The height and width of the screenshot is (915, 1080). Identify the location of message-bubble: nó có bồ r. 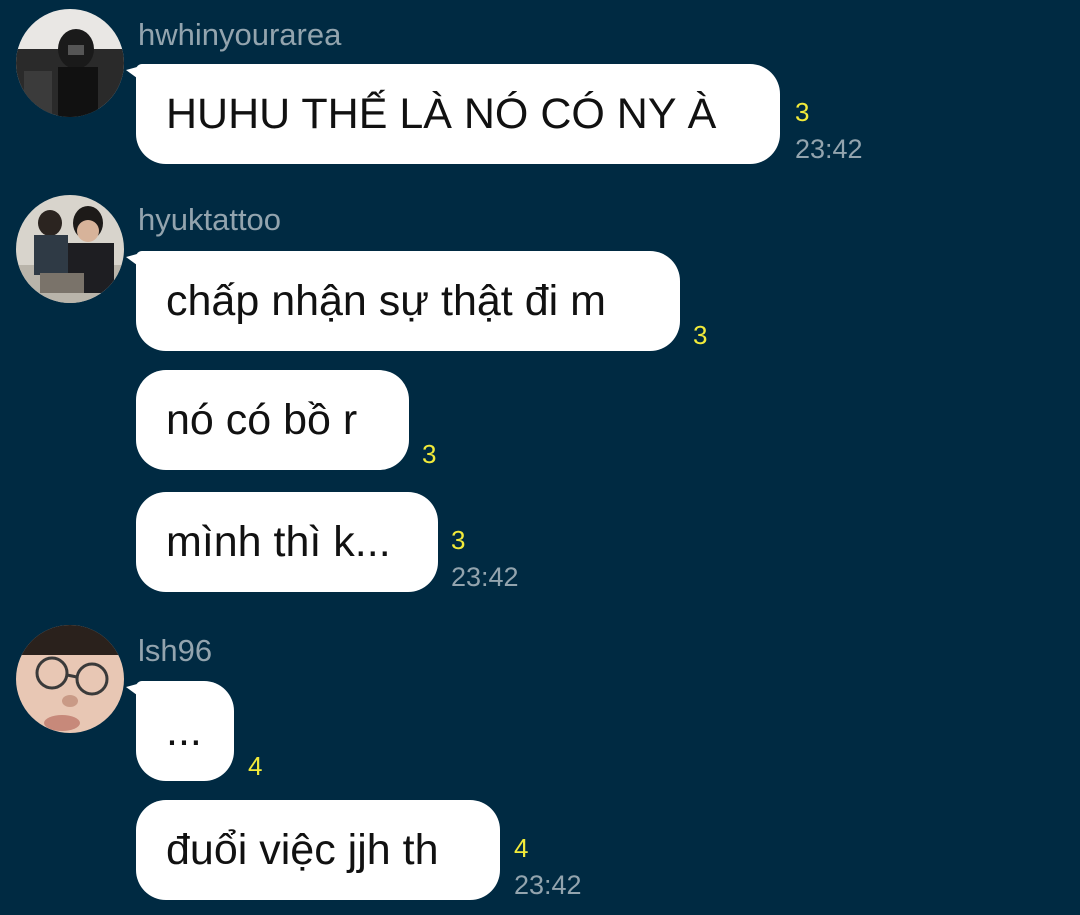
(272, 420).